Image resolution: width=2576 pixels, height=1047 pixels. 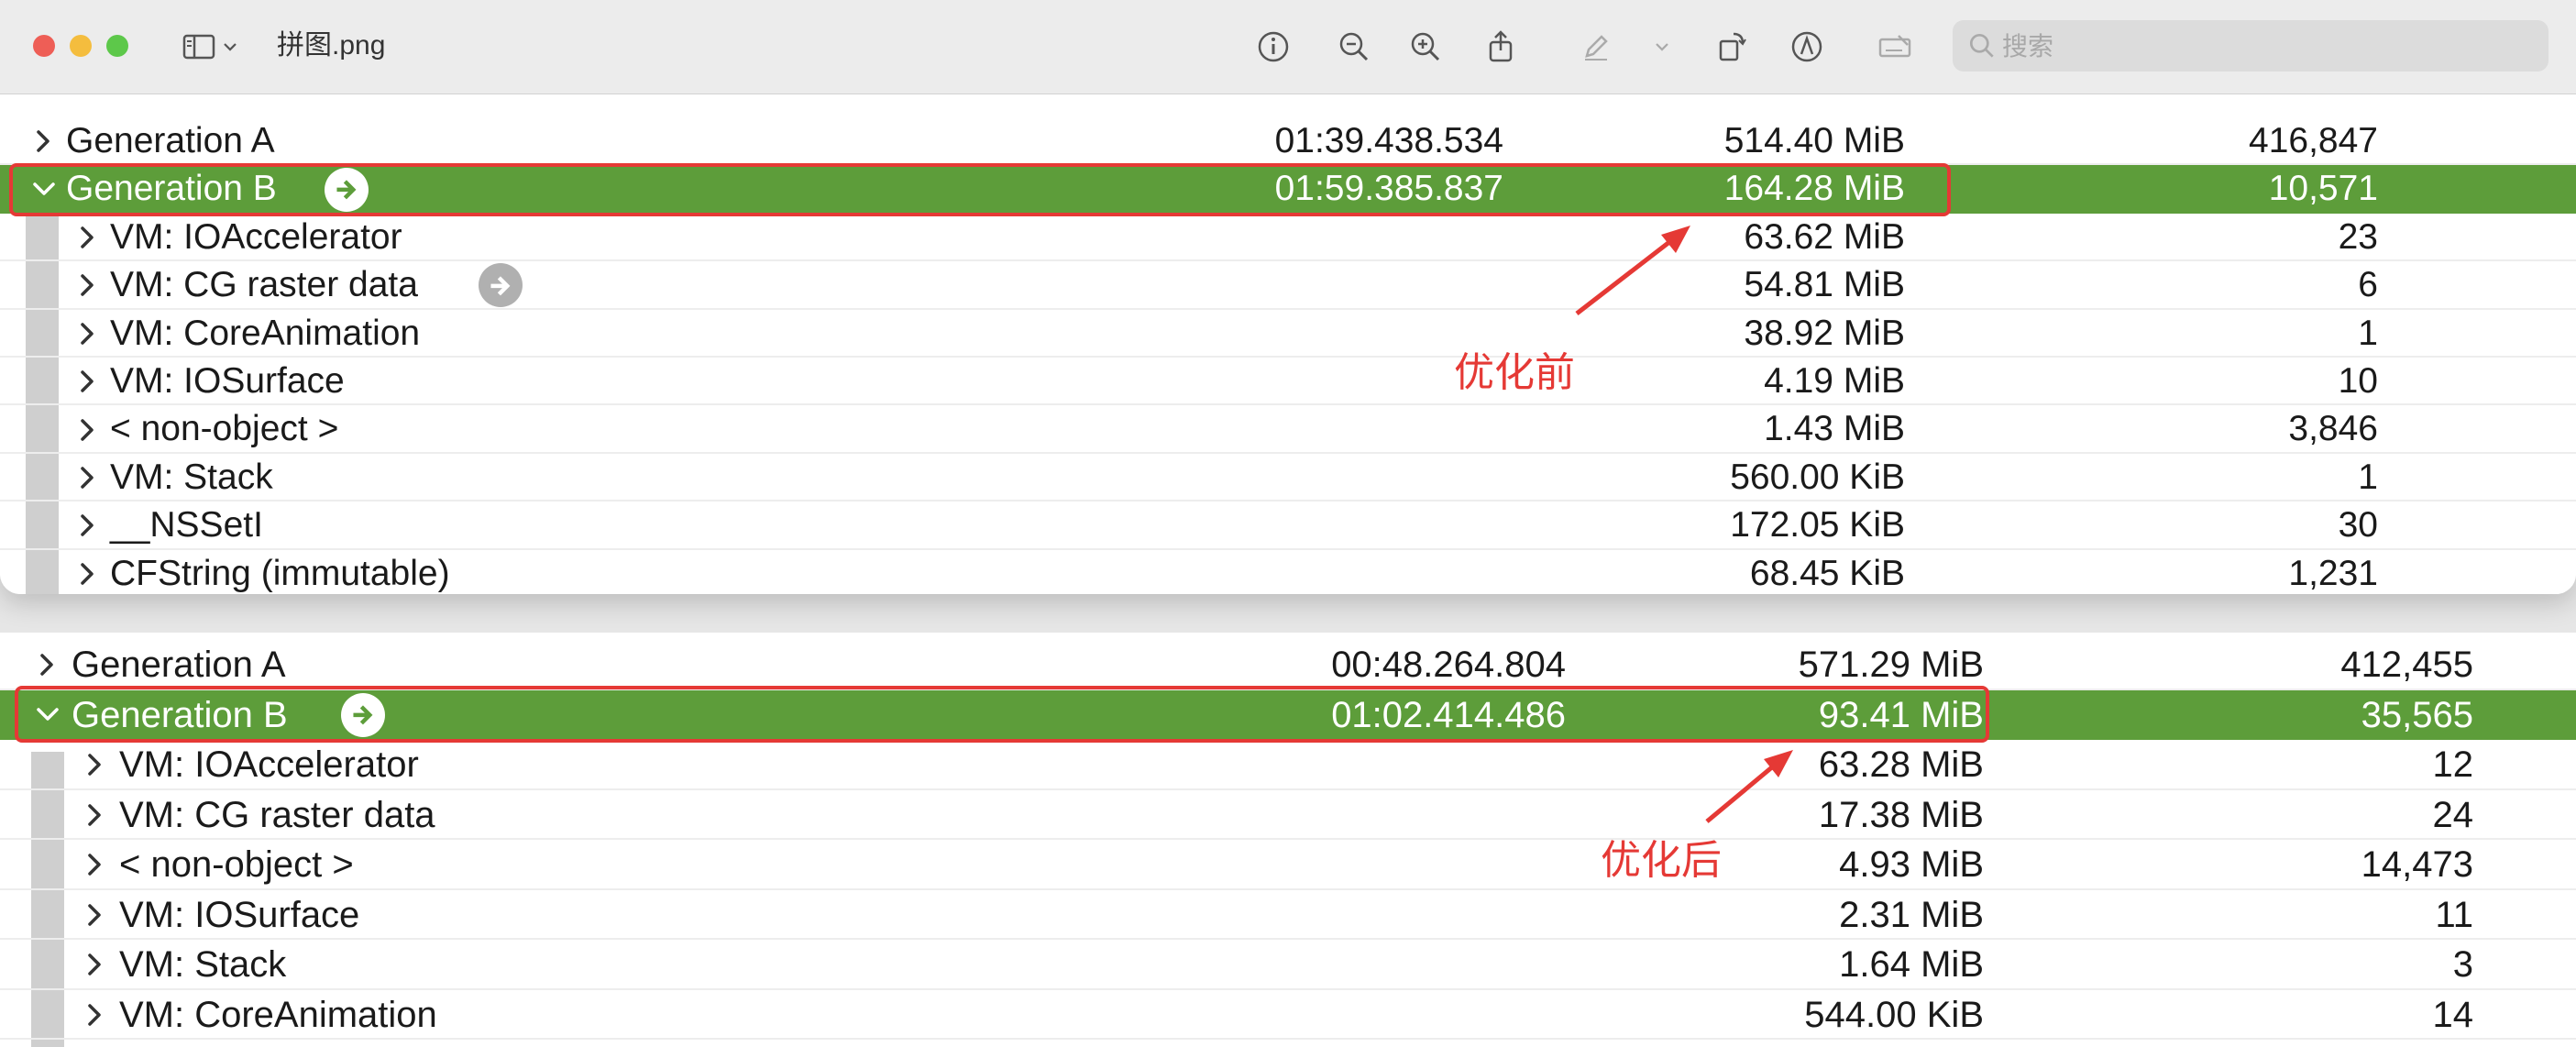 I want to click on go-to-arrow-icon, so click(x=501, y=285).